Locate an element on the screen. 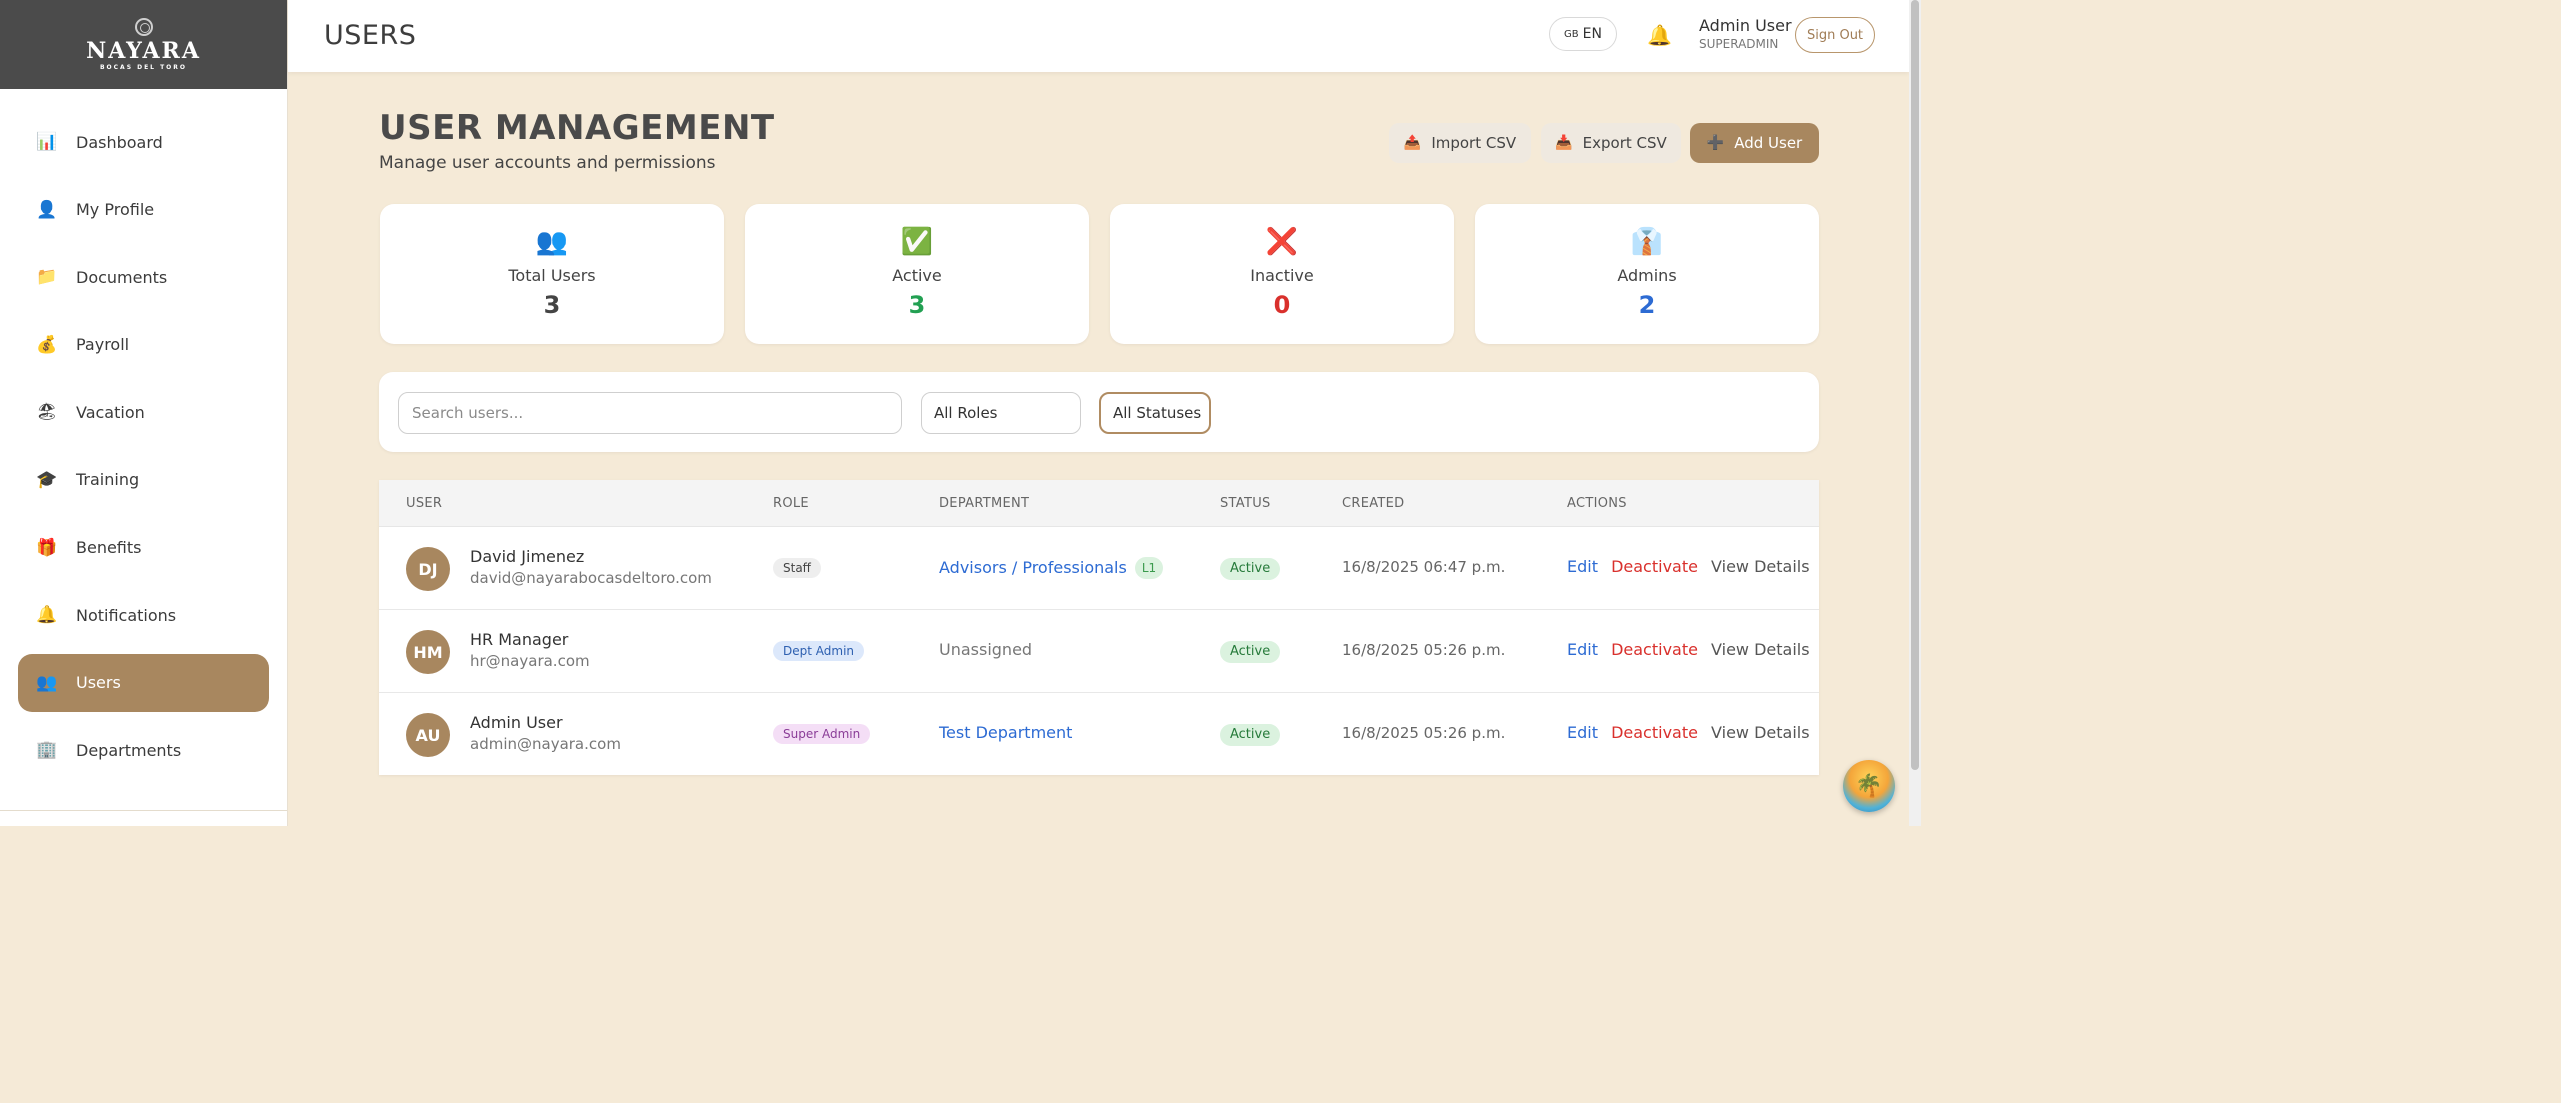  user-email: david@nayarabocasdeltoro.com is located at coordinates (591, 578).